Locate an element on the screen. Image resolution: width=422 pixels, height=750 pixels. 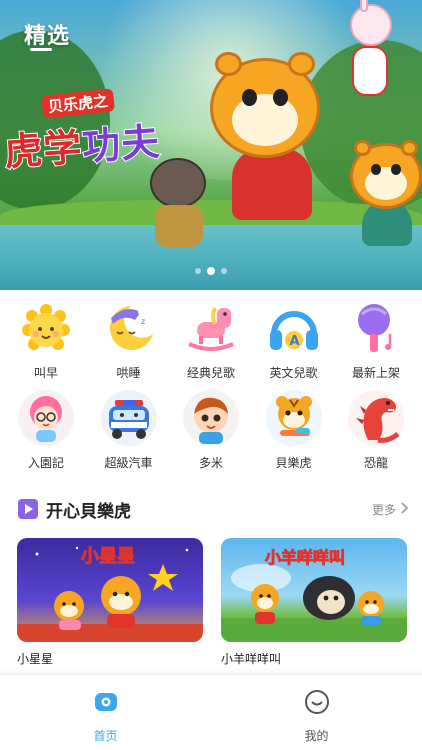
category-super-cars: 超級汽車 is located at coordinates (129, 435).